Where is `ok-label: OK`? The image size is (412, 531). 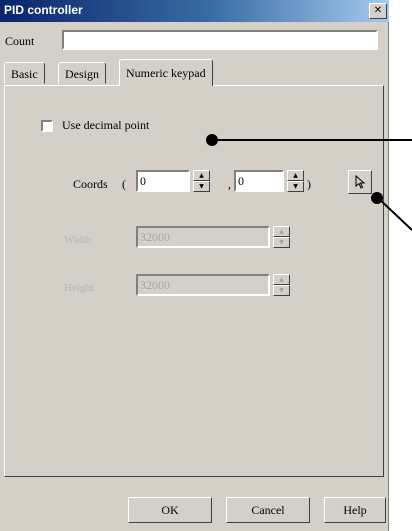 ok-label: OK is located at coordinates (170, 510).